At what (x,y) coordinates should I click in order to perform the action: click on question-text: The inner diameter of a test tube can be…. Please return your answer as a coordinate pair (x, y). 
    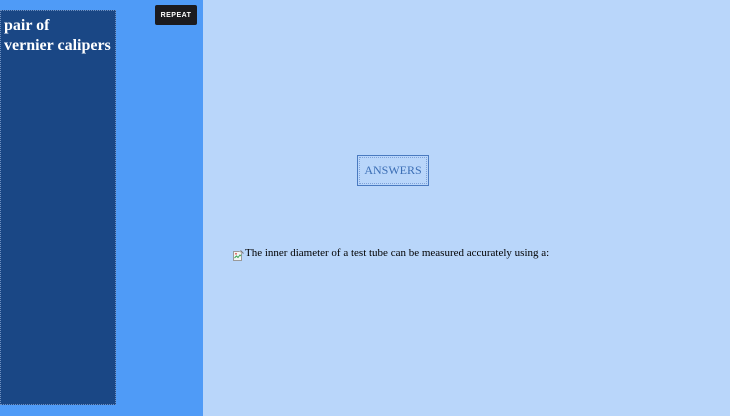
    Looking at the image, I should click on (397, 253).